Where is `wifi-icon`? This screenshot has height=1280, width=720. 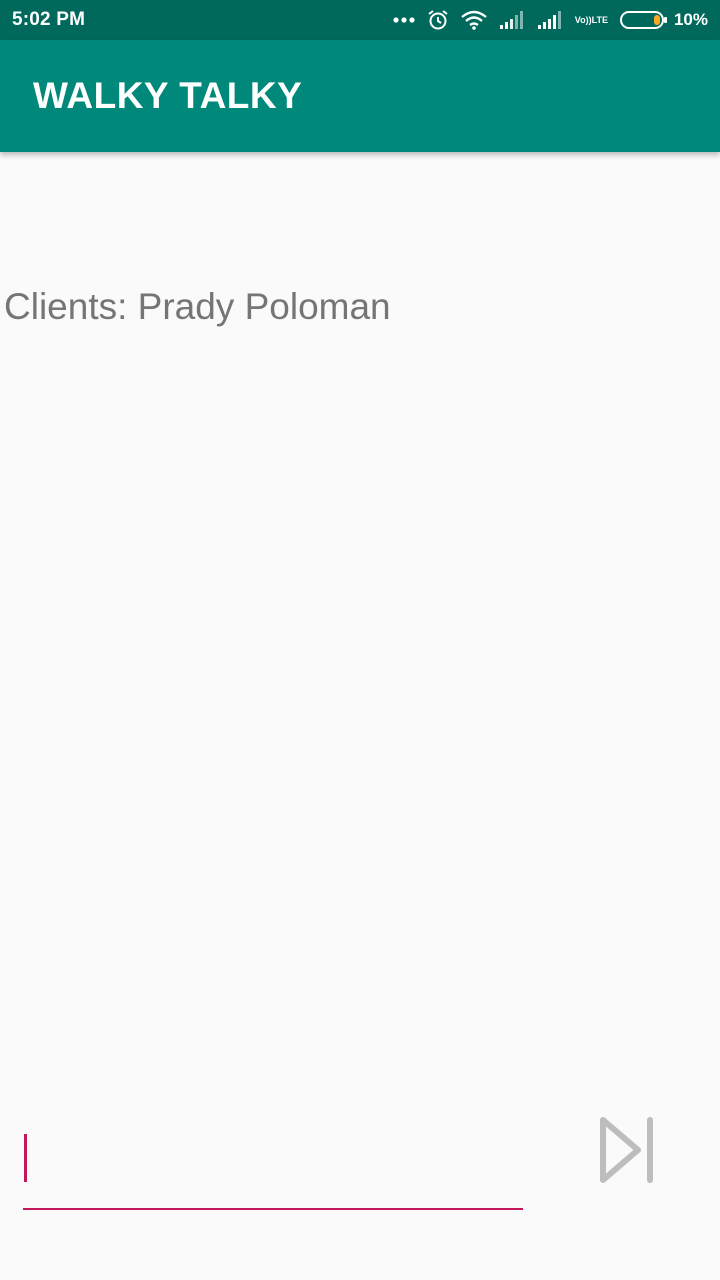
wifi-icon is located at coordinates (474, 20).